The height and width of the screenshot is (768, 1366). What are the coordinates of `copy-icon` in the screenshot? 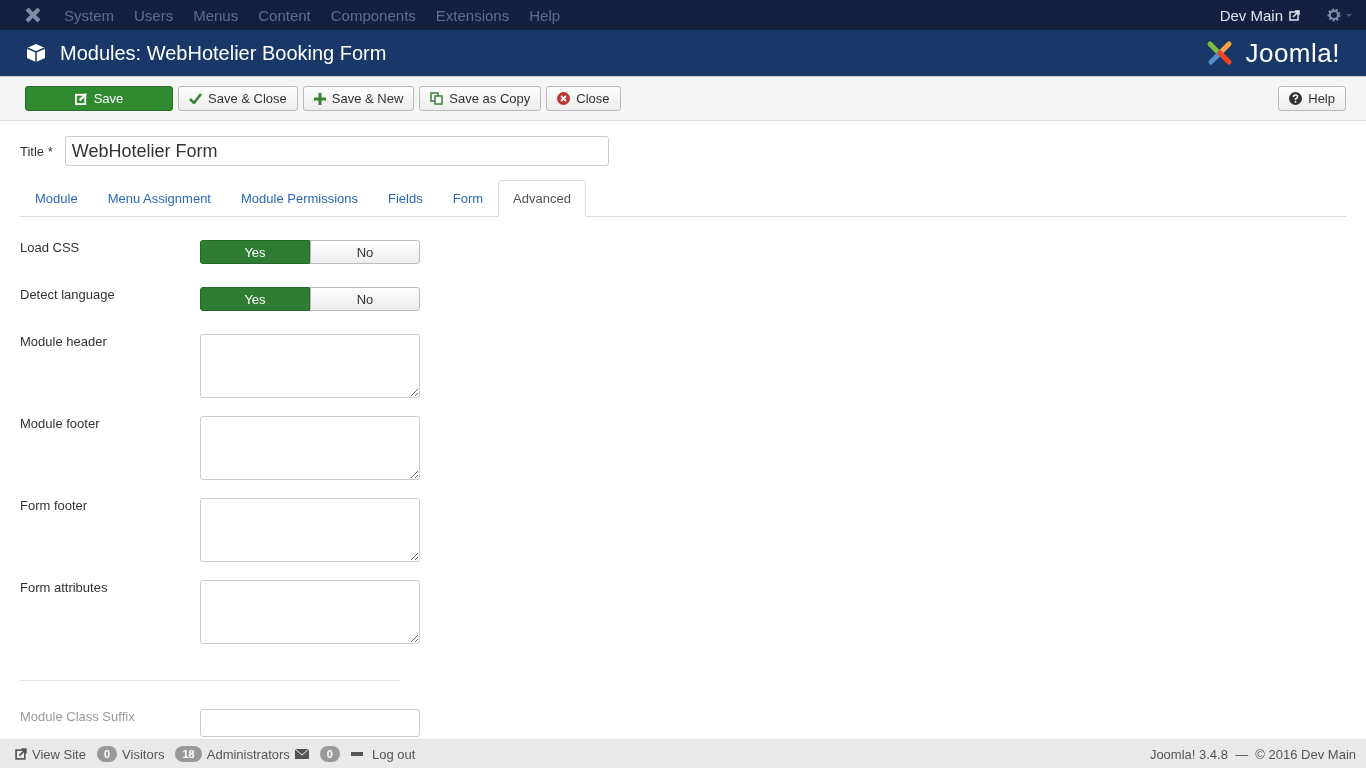 It's located at (437, 98).